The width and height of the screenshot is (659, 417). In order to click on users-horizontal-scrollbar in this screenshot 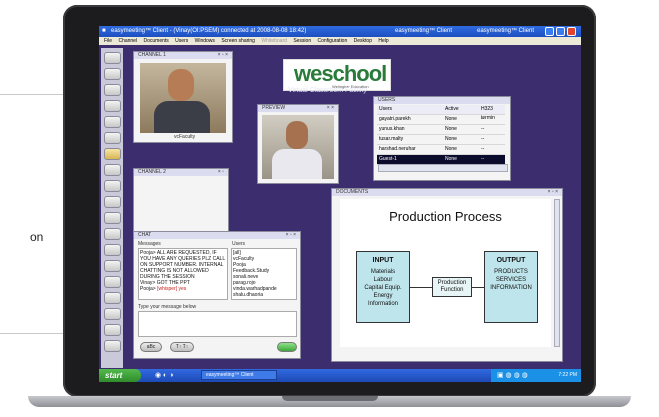, I will do `click(443, 168)`.